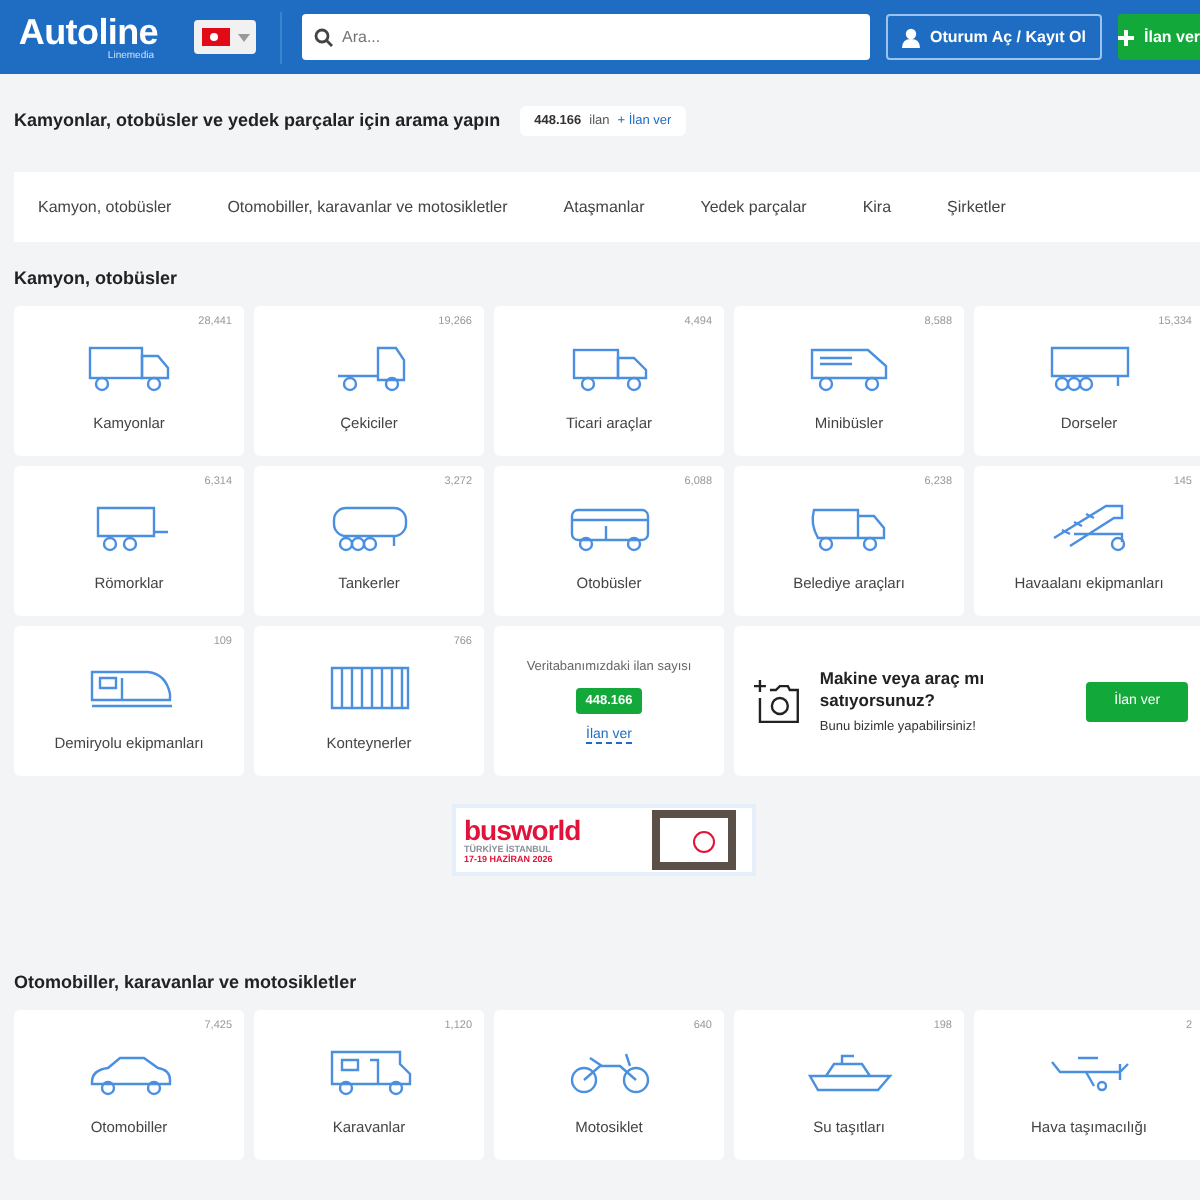  What do you see at coordinates (215, 37) in the screenshot?
I see `flag-icon` at bounding box center [215, 37].